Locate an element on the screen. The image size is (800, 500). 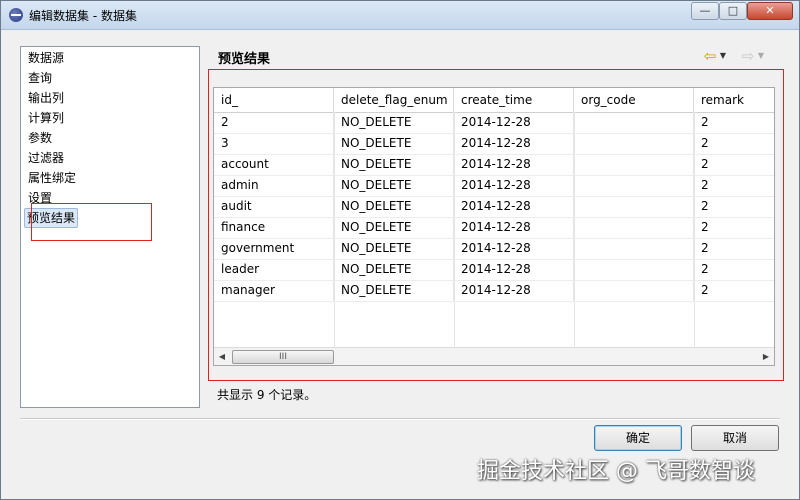
table-row: 2 NO_DELETE 2014-12-28 2 is located at coordinates (494, 123).